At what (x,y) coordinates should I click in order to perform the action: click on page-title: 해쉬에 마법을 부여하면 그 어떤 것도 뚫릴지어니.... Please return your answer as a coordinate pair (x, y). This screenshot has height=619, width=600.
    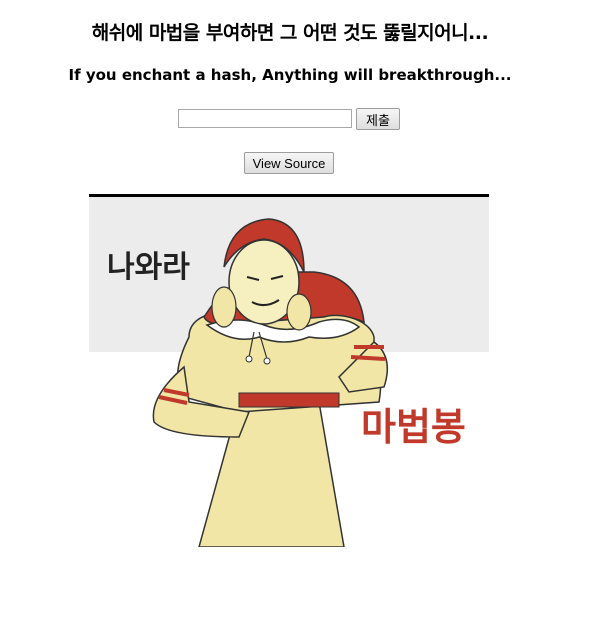
    Looking at the image, I should click on (290, 33).